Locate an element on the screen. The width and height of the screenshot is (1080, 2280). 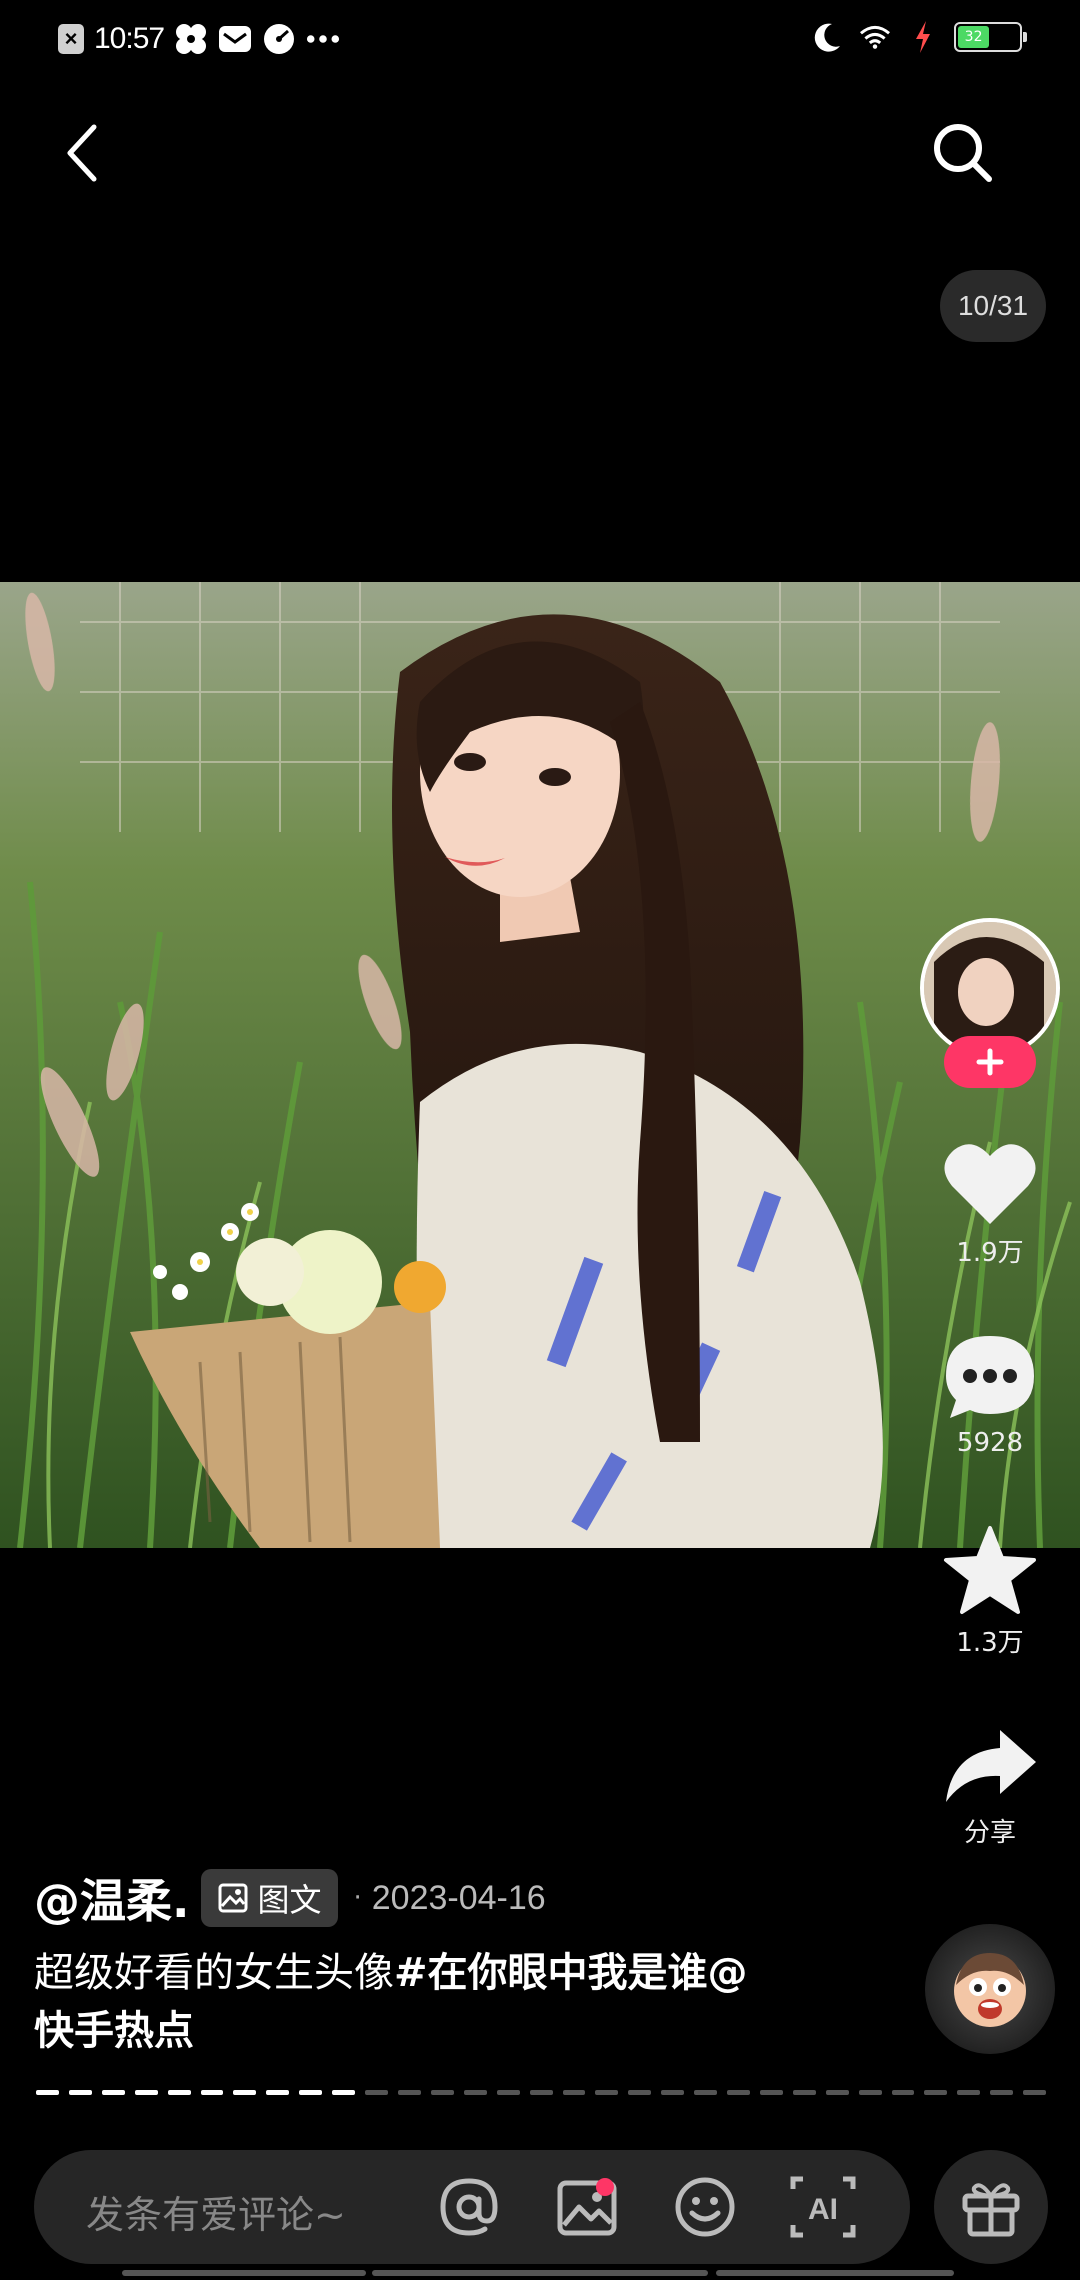
favorite-button: 1.3万 is located at coordinates (990, 1591).